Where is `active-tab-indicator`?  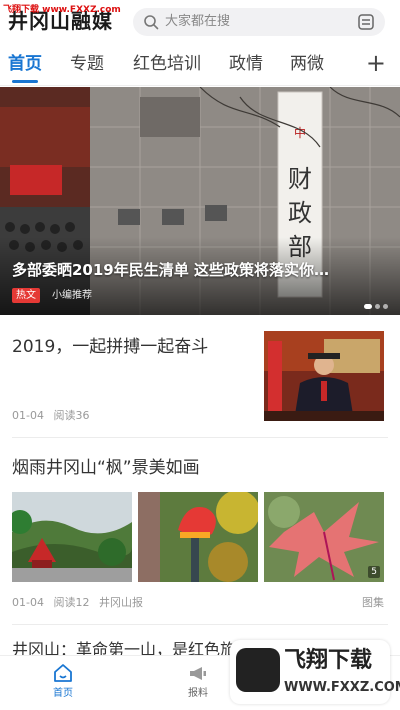 active-tab-indicator is located at coordinates (25, 81).